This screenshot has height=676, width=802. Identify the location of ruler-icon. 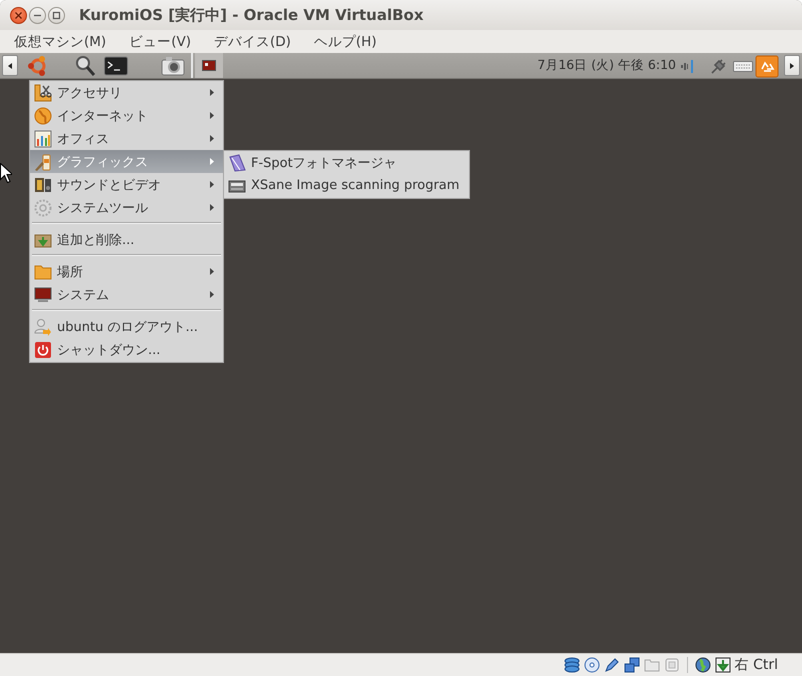
(43, 93).